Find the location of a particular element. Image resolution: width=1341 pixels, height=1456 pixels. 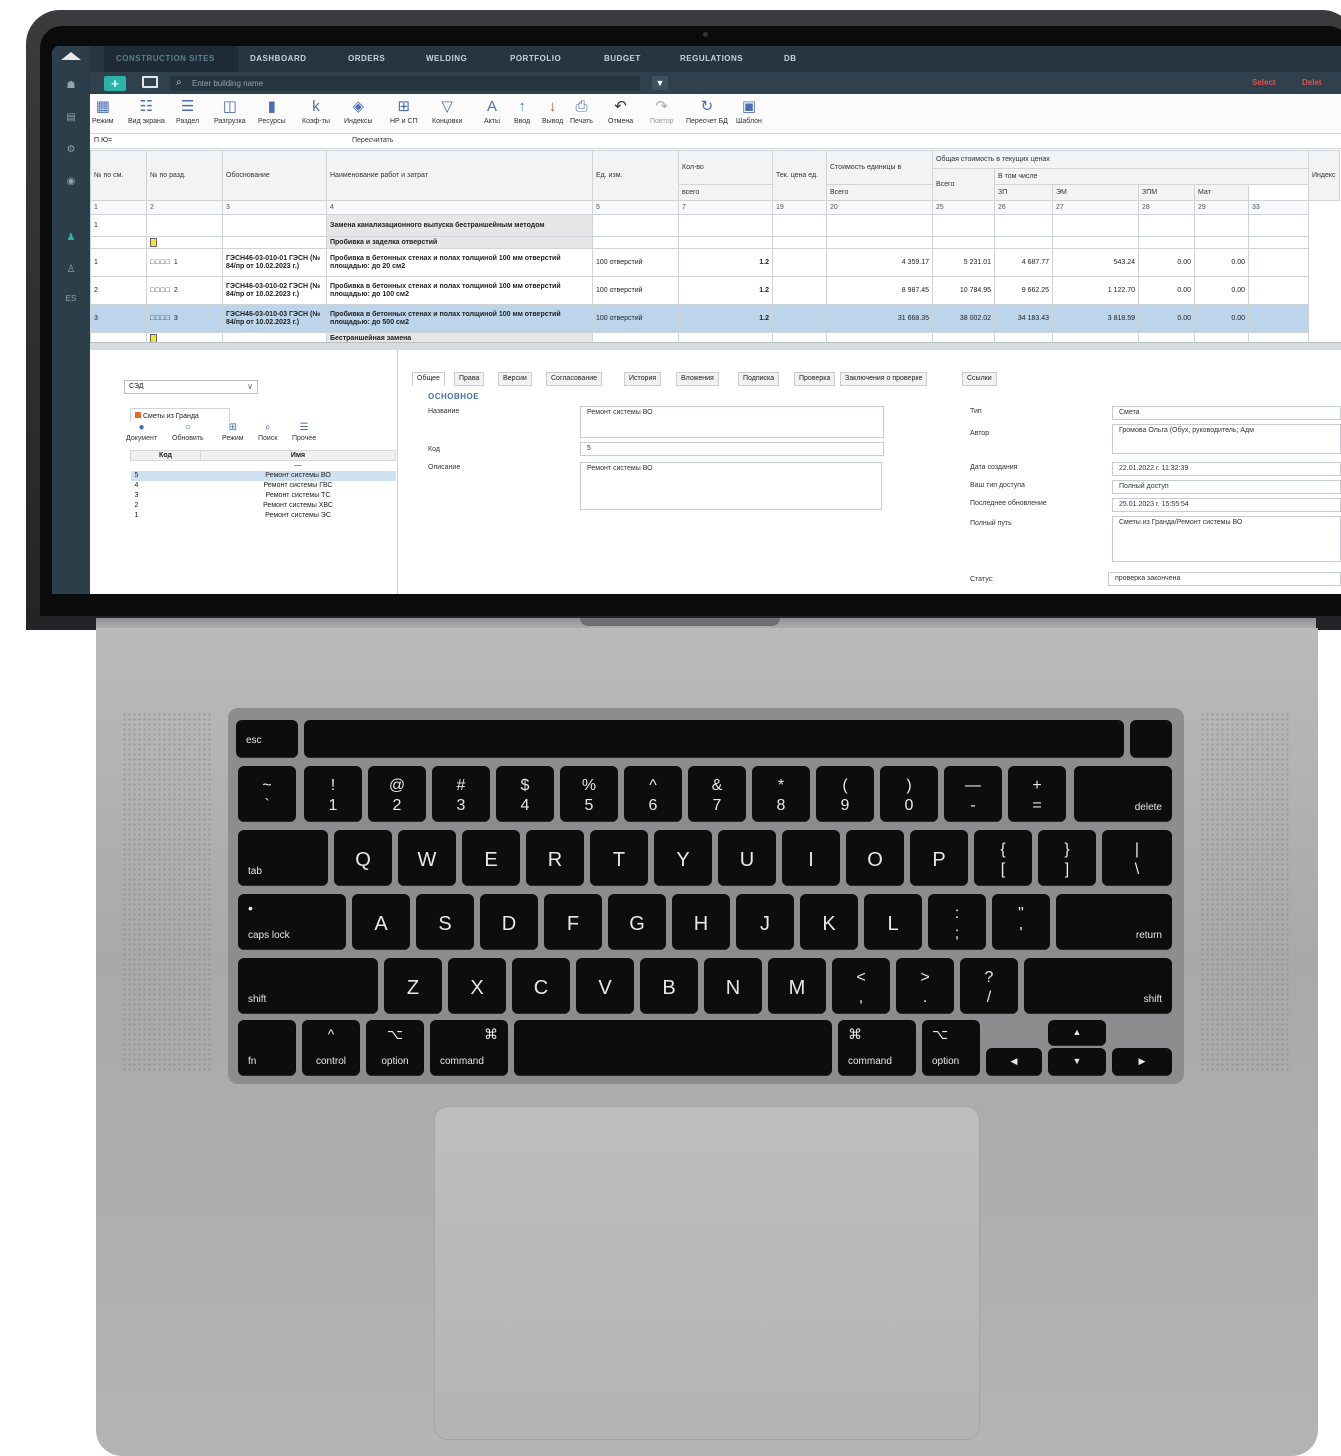

unload-button: ◫ Разгрузка is located at coordinates (230, 110).